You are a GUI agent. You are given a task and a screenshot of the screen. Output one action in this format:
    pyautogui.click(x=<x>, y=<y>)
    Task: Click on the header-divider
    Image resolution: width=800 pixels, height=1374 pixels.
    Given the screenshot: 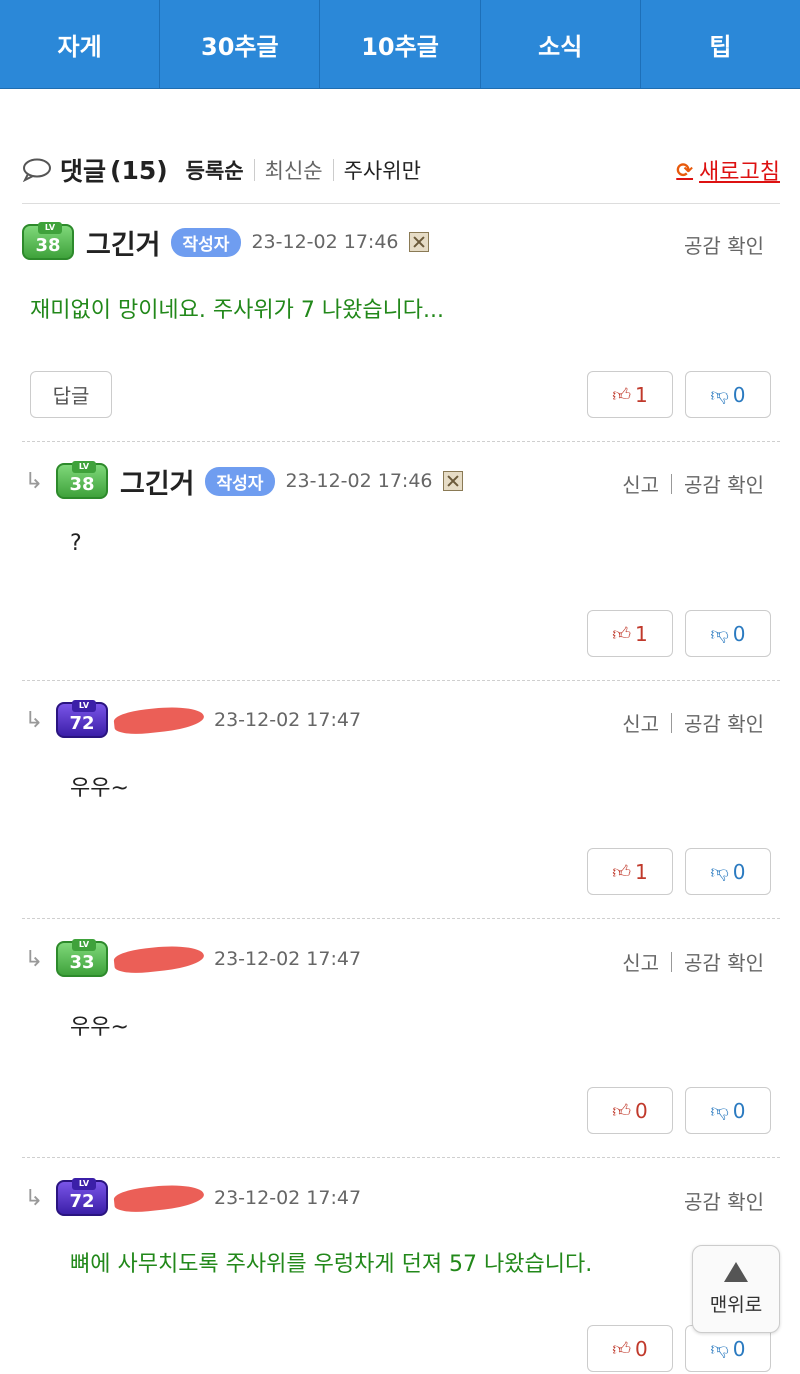 What is the action you would take?
    pyautogui.click(x=401, y=203)
    